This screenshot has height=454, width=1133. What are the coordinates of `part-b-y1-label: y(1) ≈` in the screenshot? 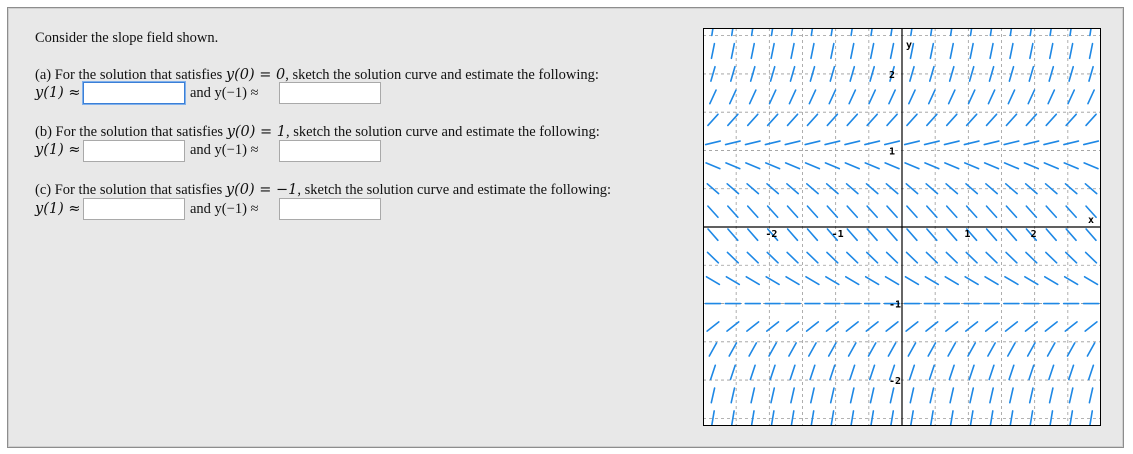 It's located at (58, 150).